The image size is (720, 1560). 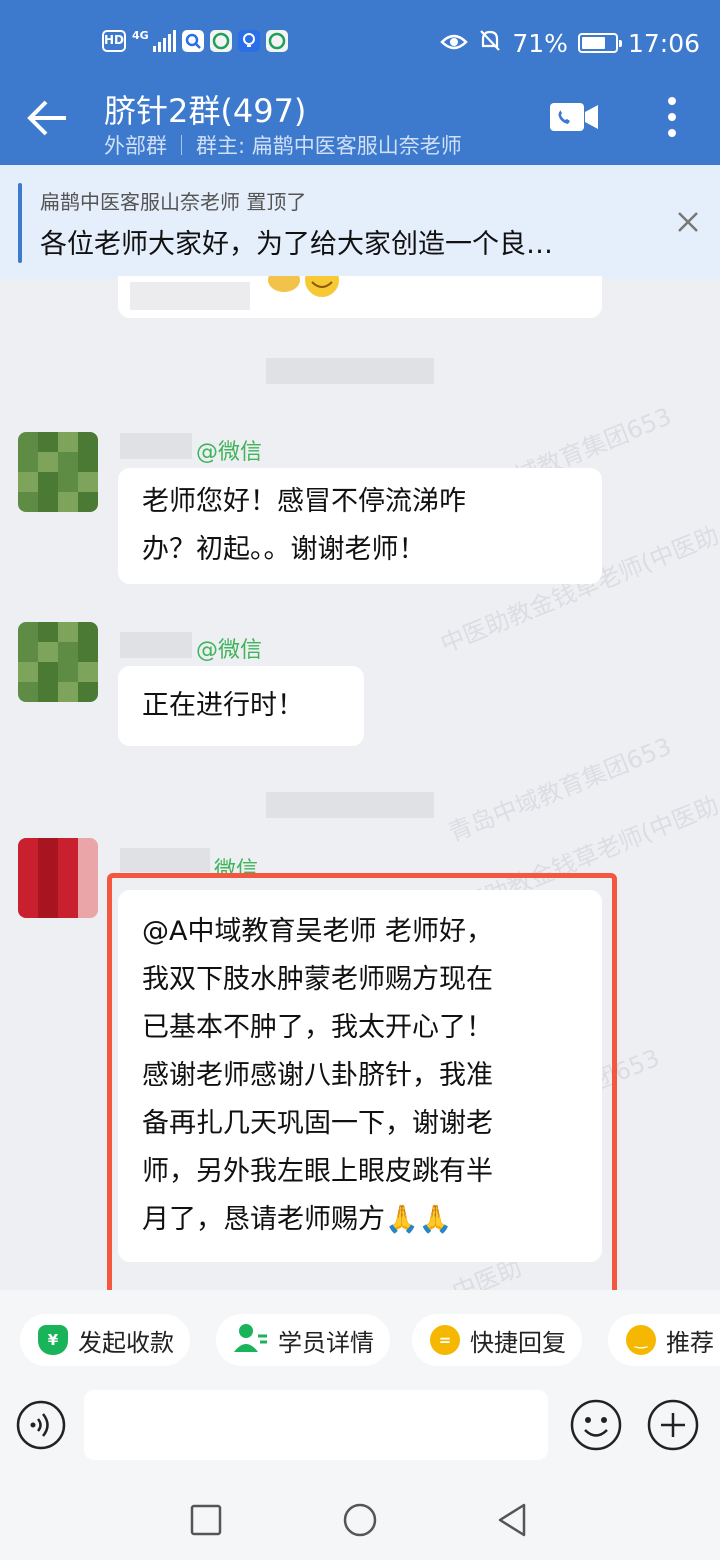 I want to click on voice-input-icon, so click(x=41, y=1425).